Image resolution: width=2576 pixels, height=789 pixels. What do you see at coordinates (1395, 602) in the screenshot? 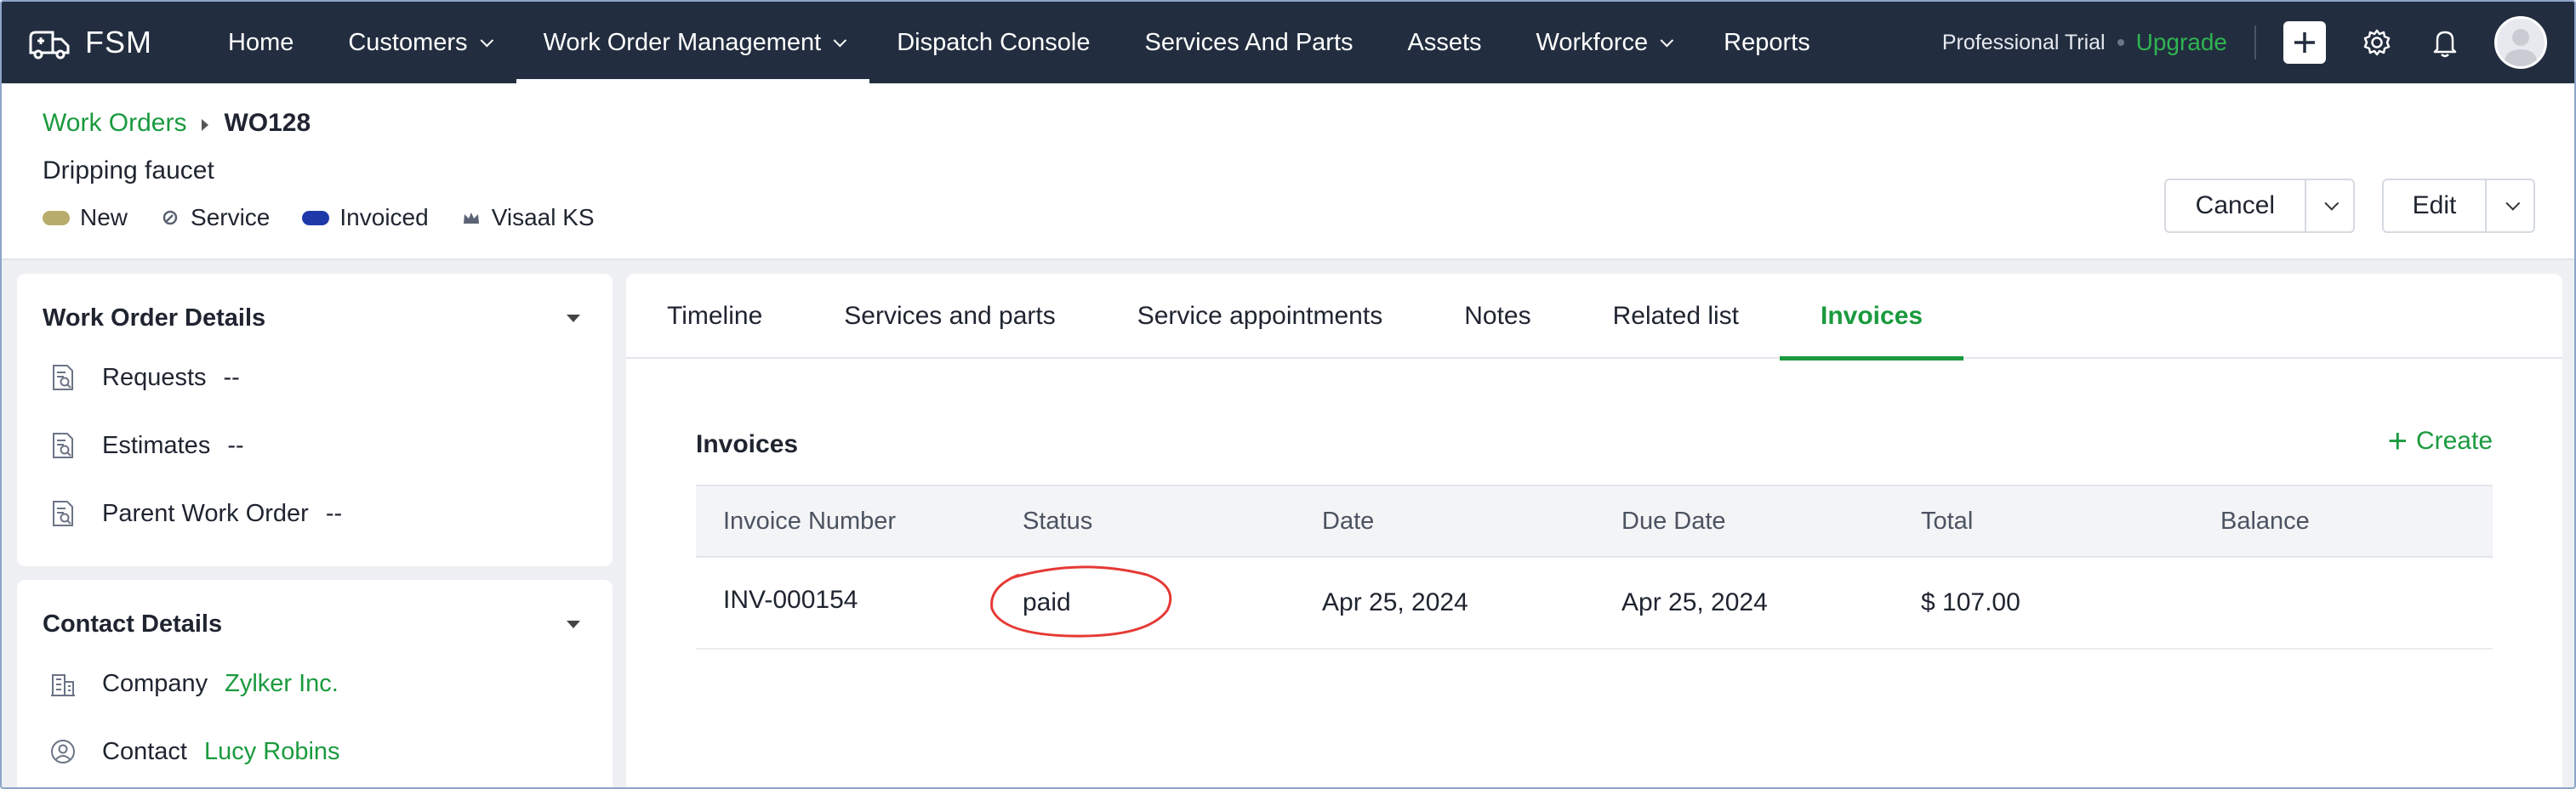
I see `date-cell: Apr 25, 2024` at bounding box center [1395, 602].